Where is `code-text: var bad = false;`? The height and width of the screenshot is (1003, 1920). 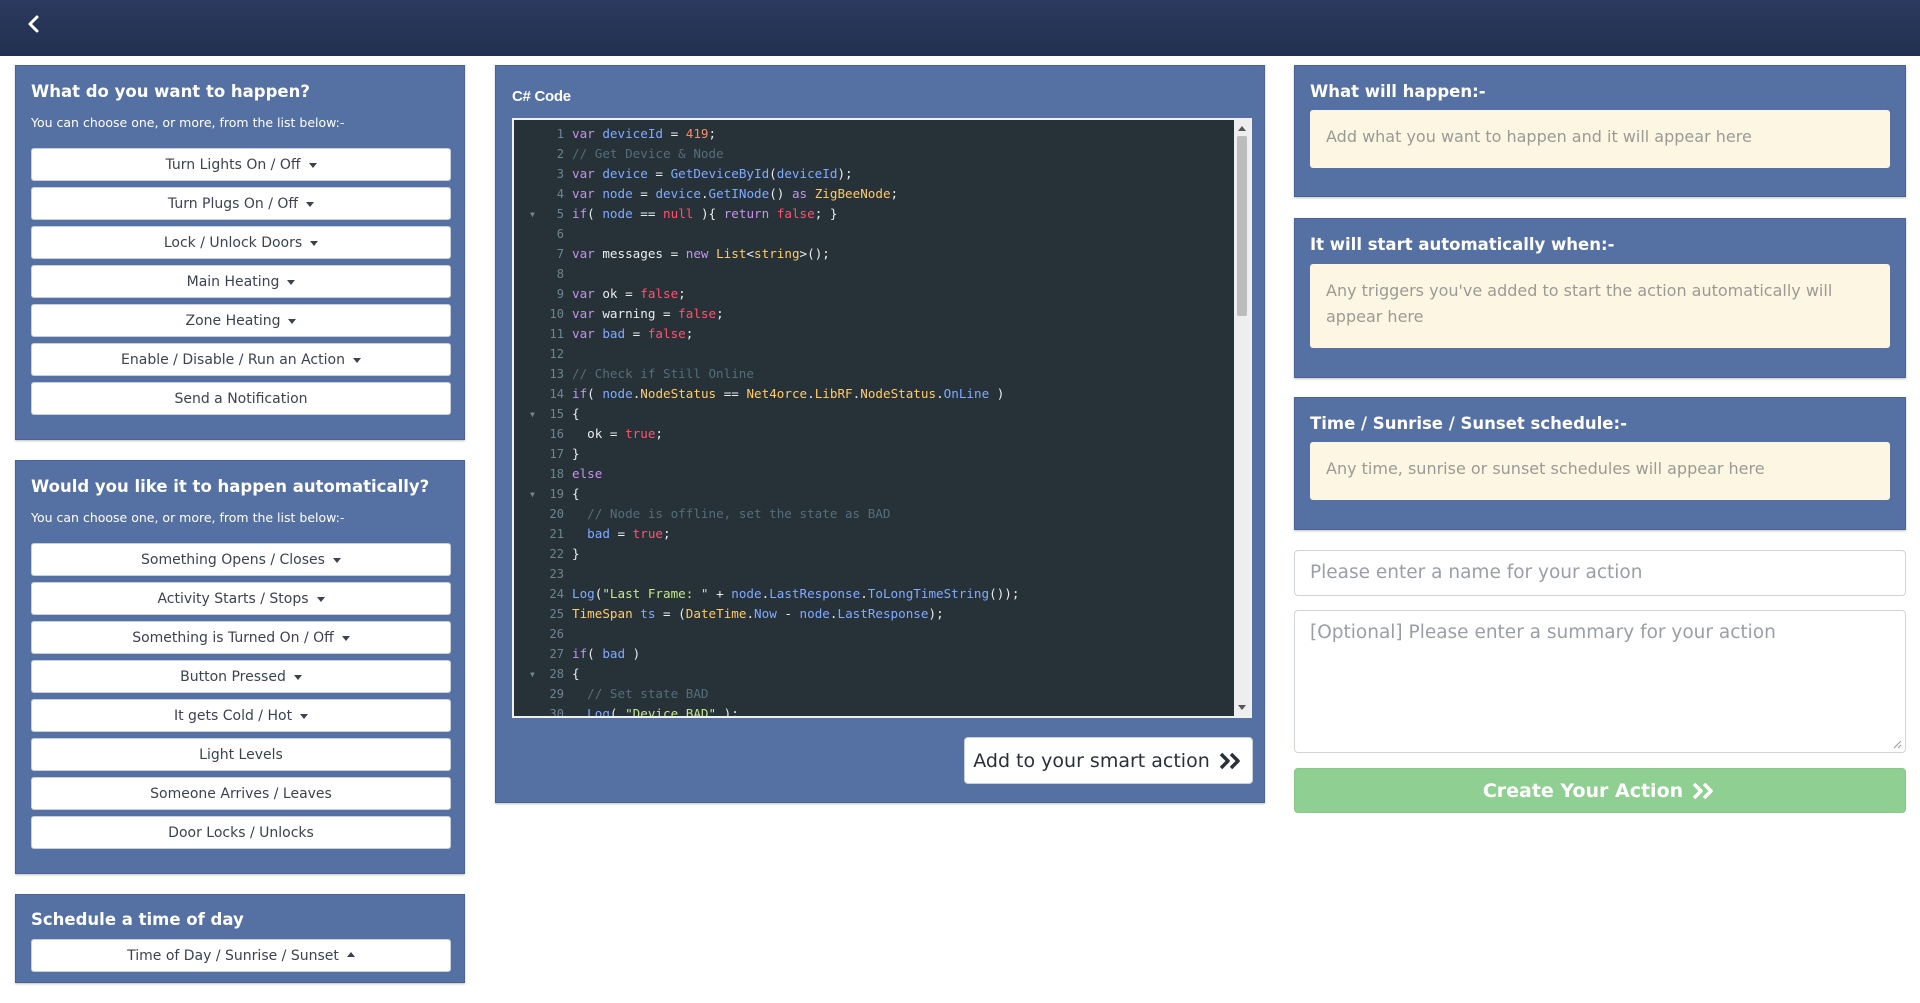
code-text: var bad = false; is located at coordinates (633, 333).